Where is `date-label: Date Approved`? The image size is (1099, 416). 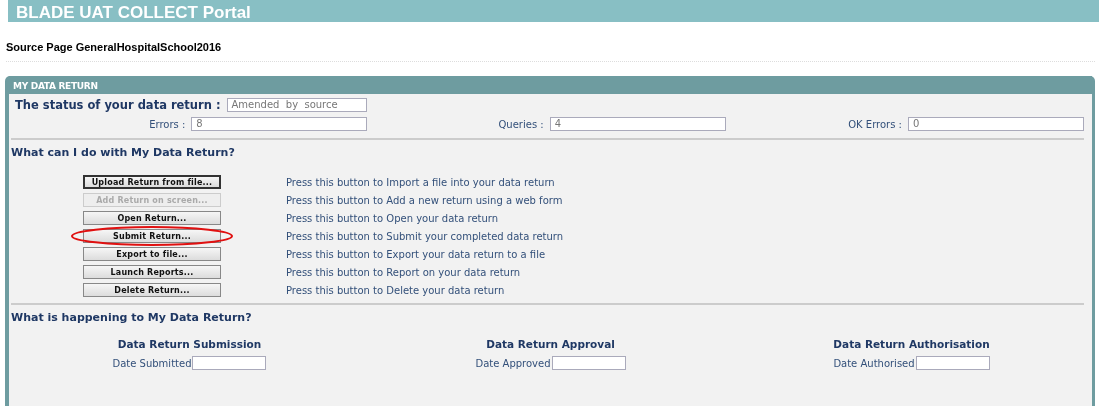 date-label: Date Approved is located at coordinates (513, 363).